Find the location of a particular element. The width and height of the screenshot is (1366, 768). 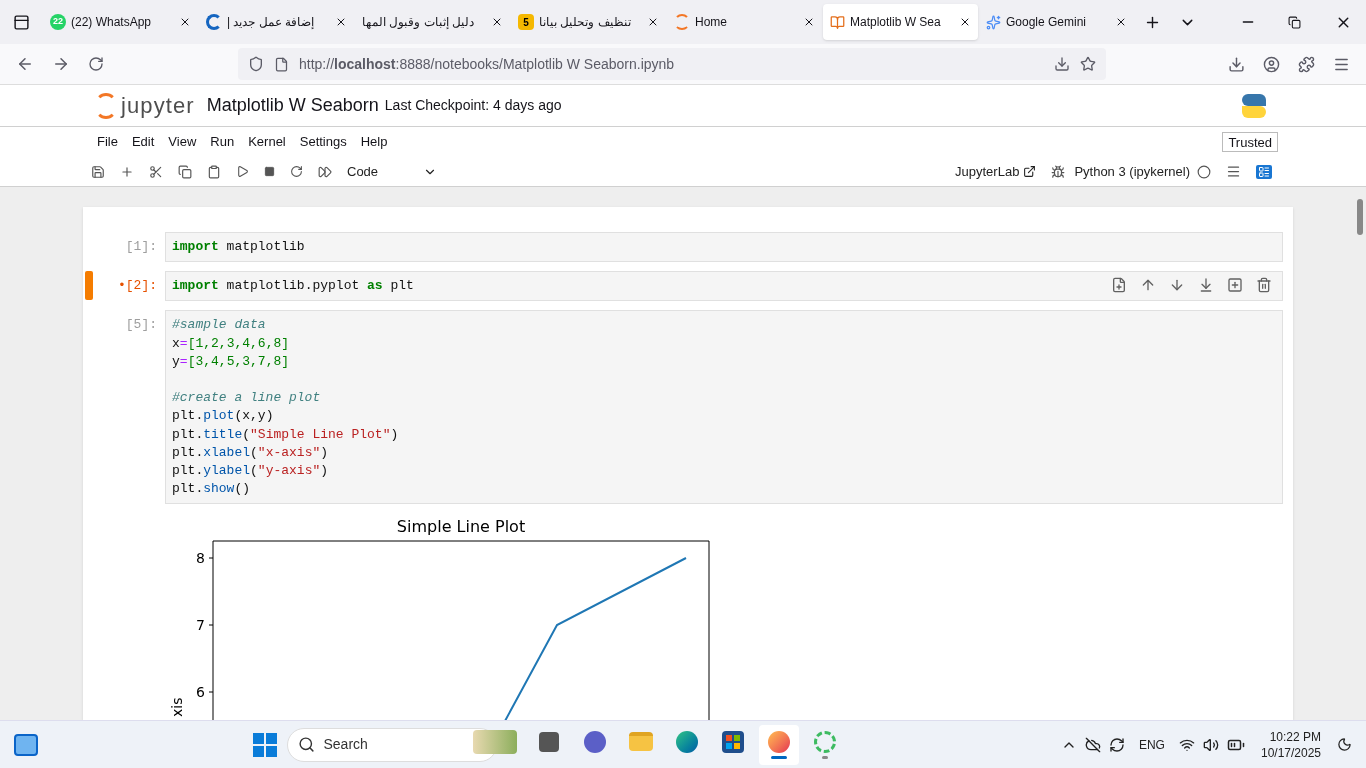

download-page-icon is located at coordinates (1062, 64).